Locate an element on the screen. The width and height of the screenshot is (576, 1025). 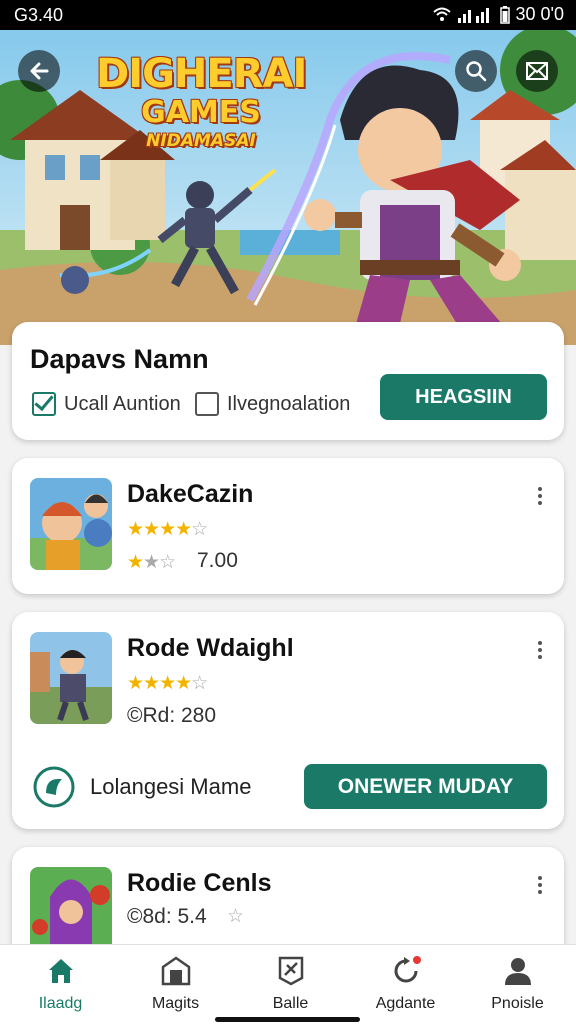
item-meta: ©8d: 5.4 is located at coordinates (167, 916).